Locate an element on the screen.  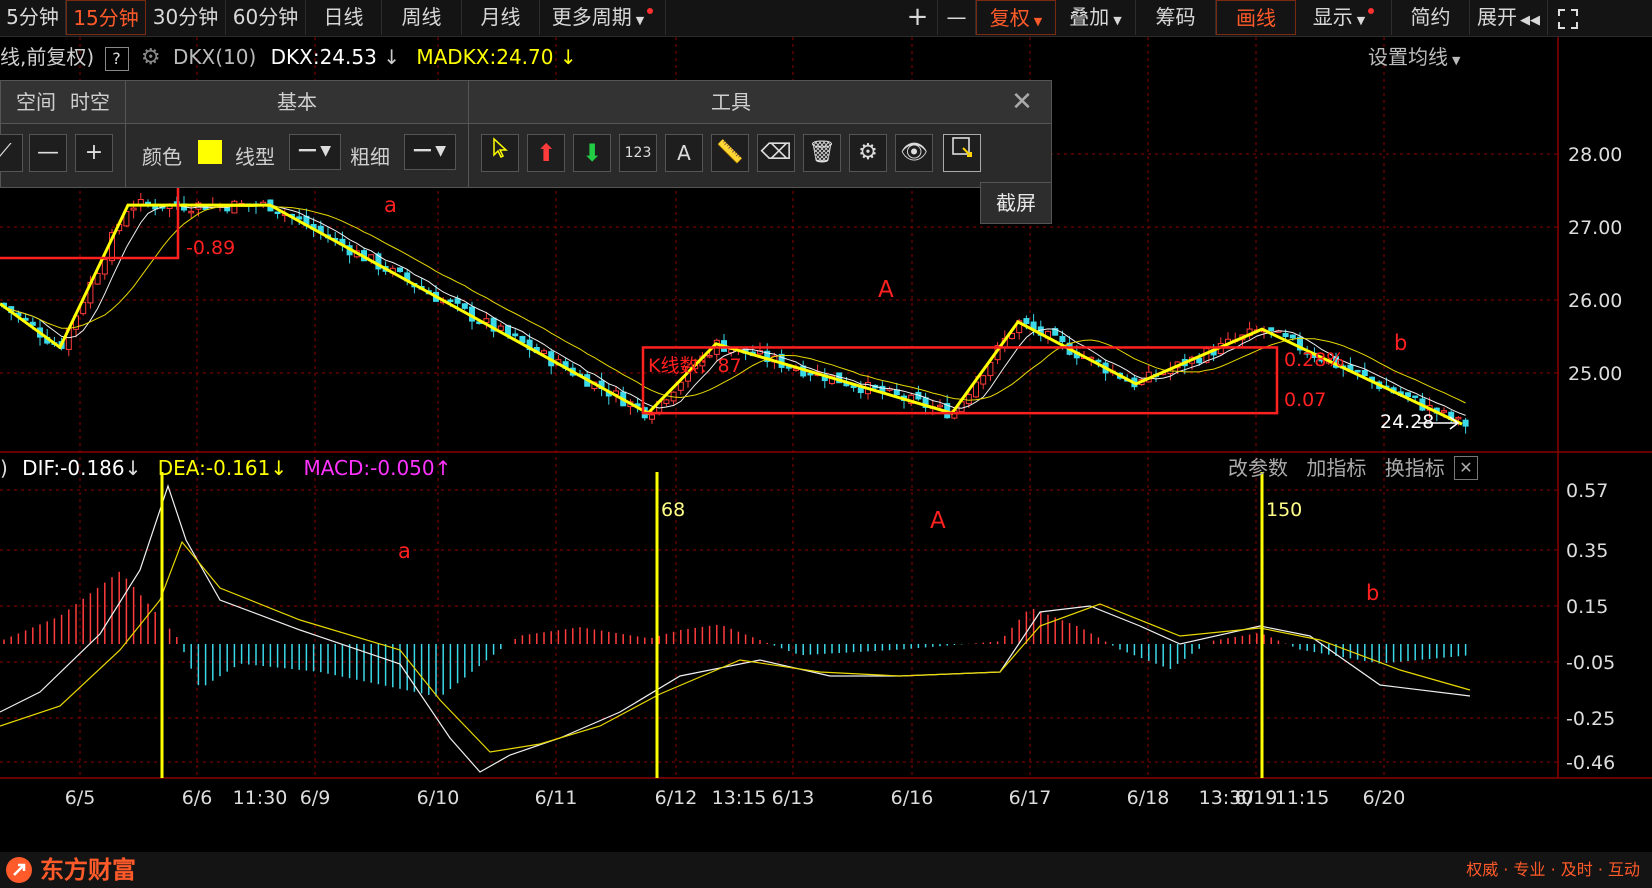
footer-bar: 东方财富 权威 · 专业 · 及时 · 互动 is located at coordinates (826, 870).